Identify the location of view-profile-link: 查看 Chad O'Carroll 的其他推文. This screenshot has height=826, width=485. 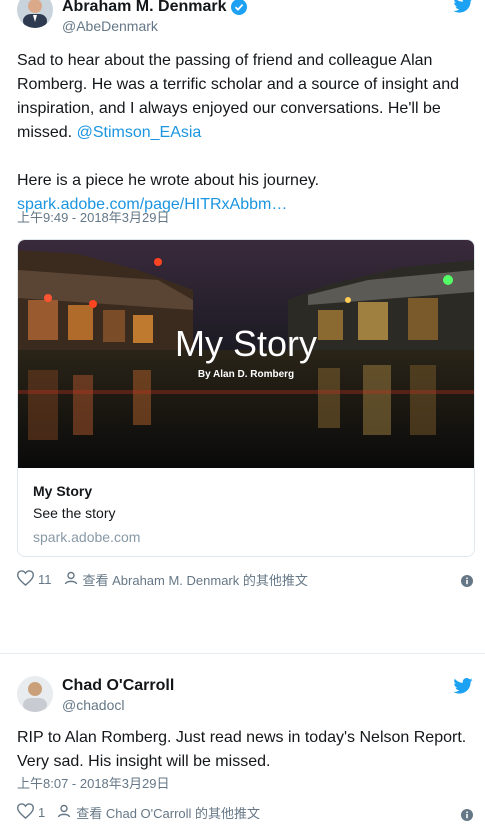
(168, 812).